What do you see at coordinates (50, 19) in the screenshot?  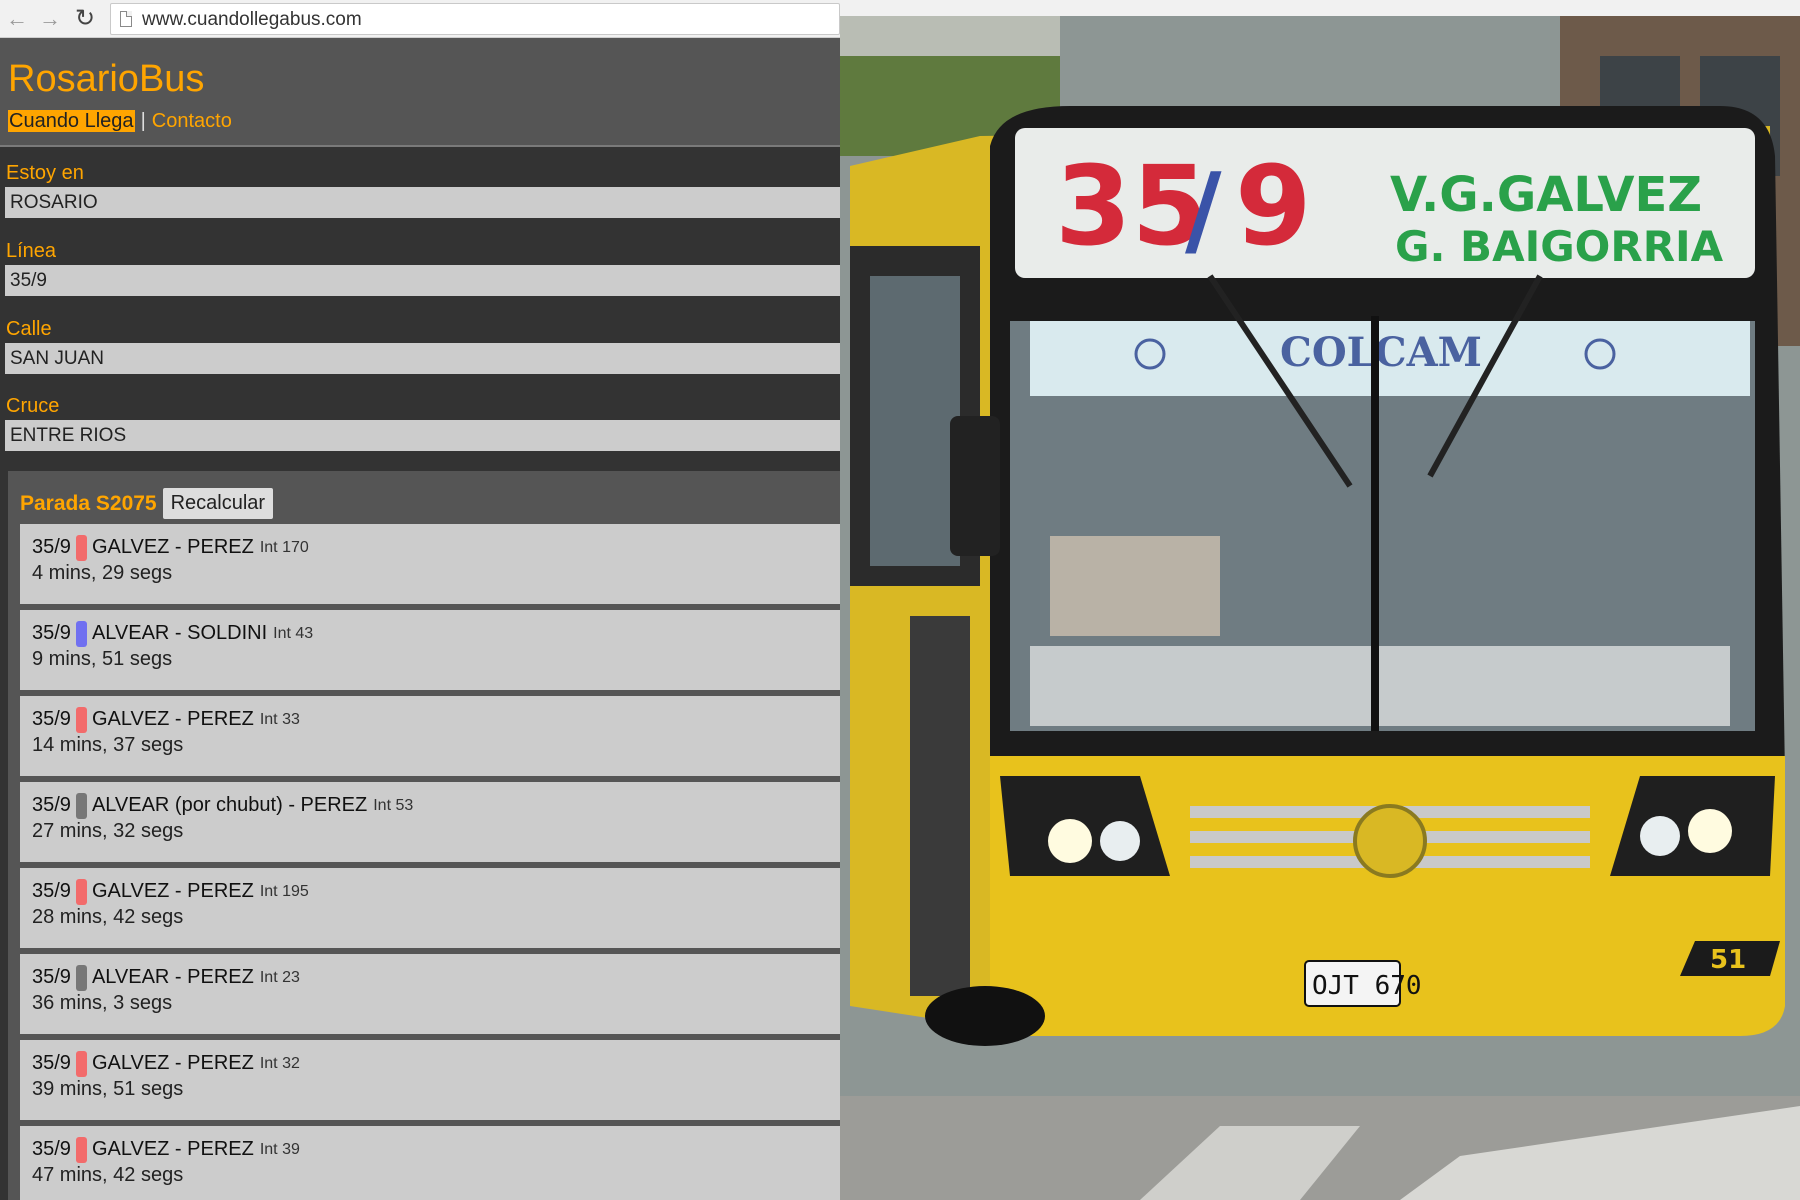 I see `forward-arrow-icon: →` at bounding box center [50, 19].